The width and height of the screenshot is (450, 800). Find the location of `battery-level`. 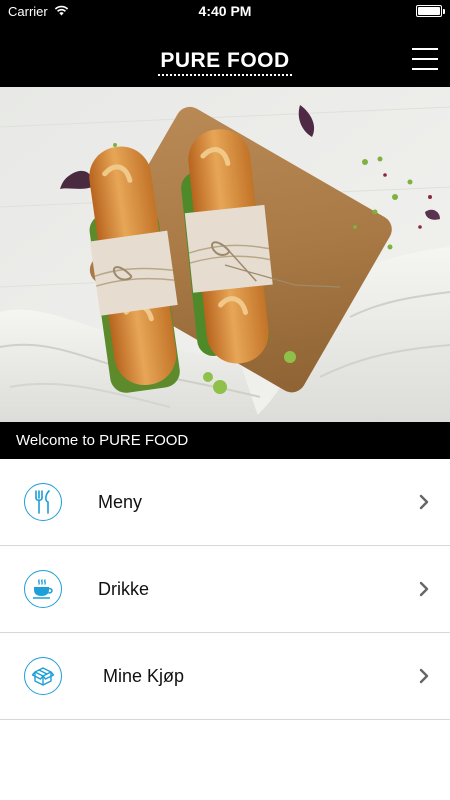

battery-level is located at coordinates (429, 11).